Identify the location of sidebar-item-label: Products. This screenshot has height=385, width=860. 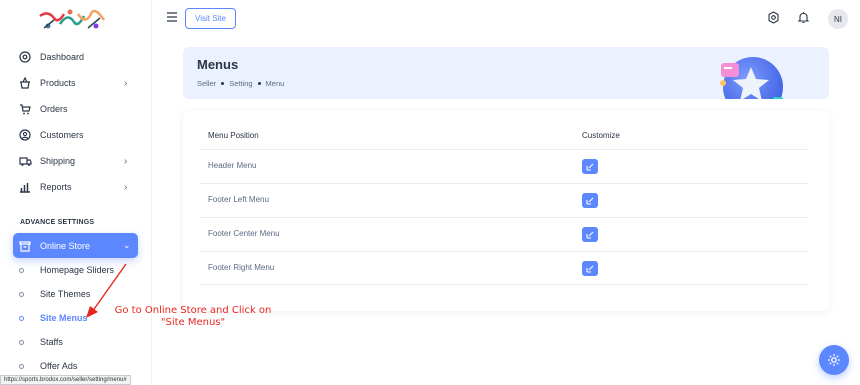
(58, 83).